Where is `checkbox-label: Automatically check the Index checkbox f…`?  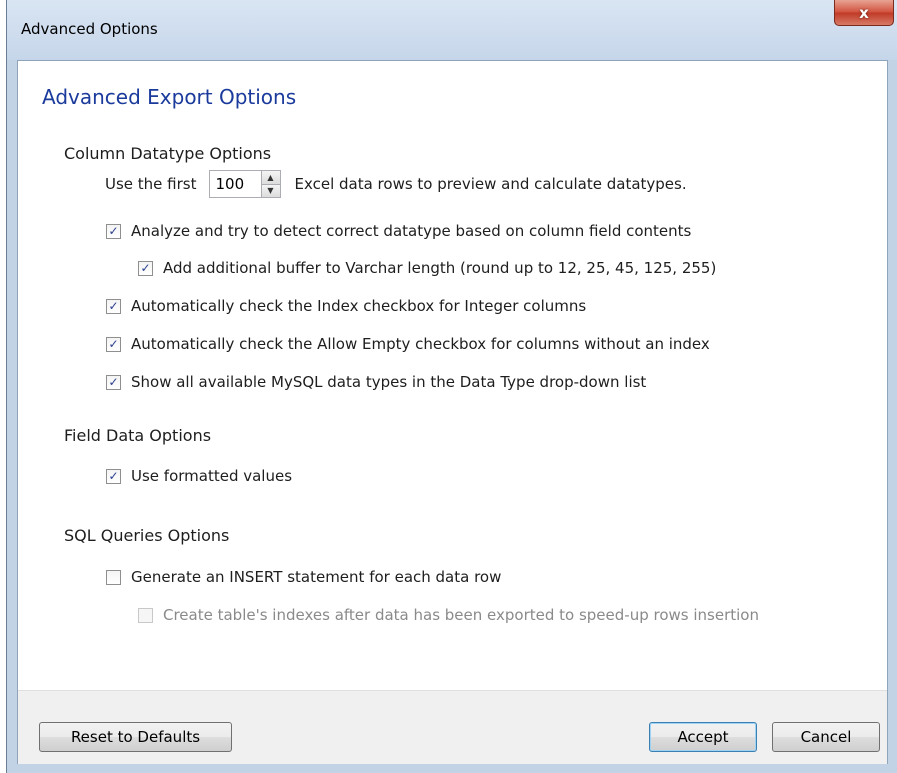
checkbox-label: Automatically check the Index checkbox f… is located at coordinates (359, 306).